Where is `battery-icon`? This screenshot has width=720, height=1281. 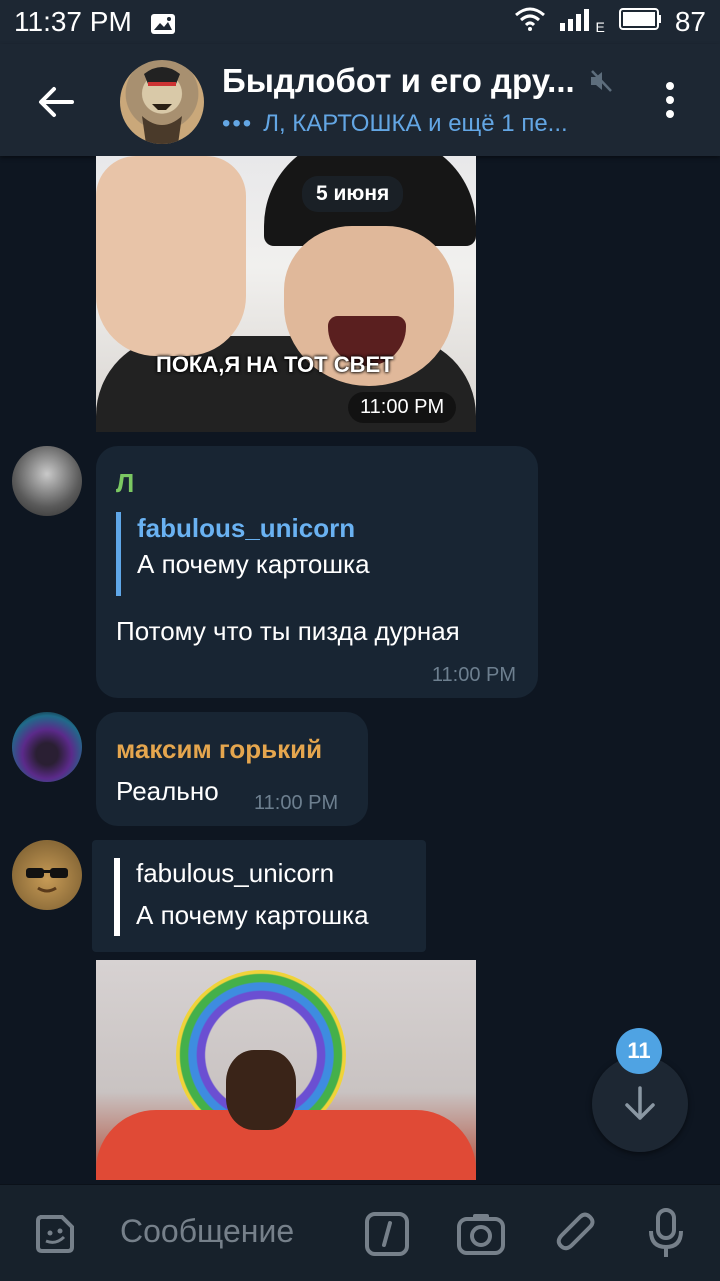 battery-icon is located at coordinates (640, 22).